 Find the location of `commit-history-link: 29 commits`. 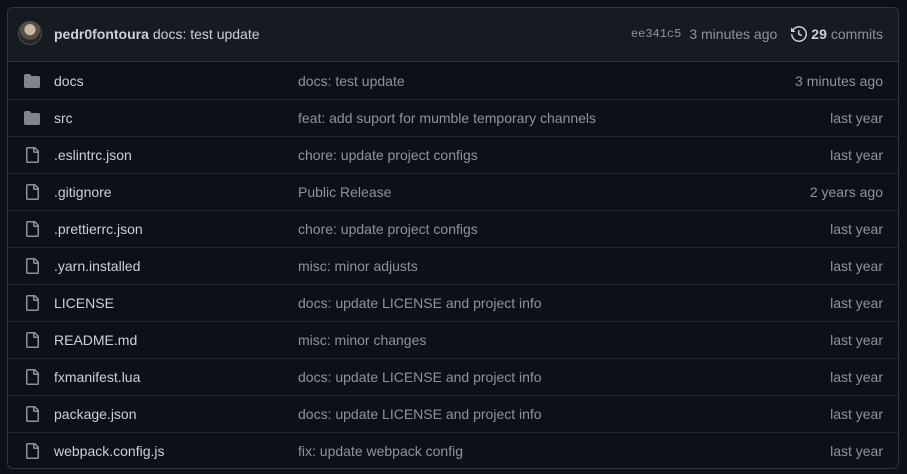

commit-history-link: 29 commits is located at coordinates (837, 34).